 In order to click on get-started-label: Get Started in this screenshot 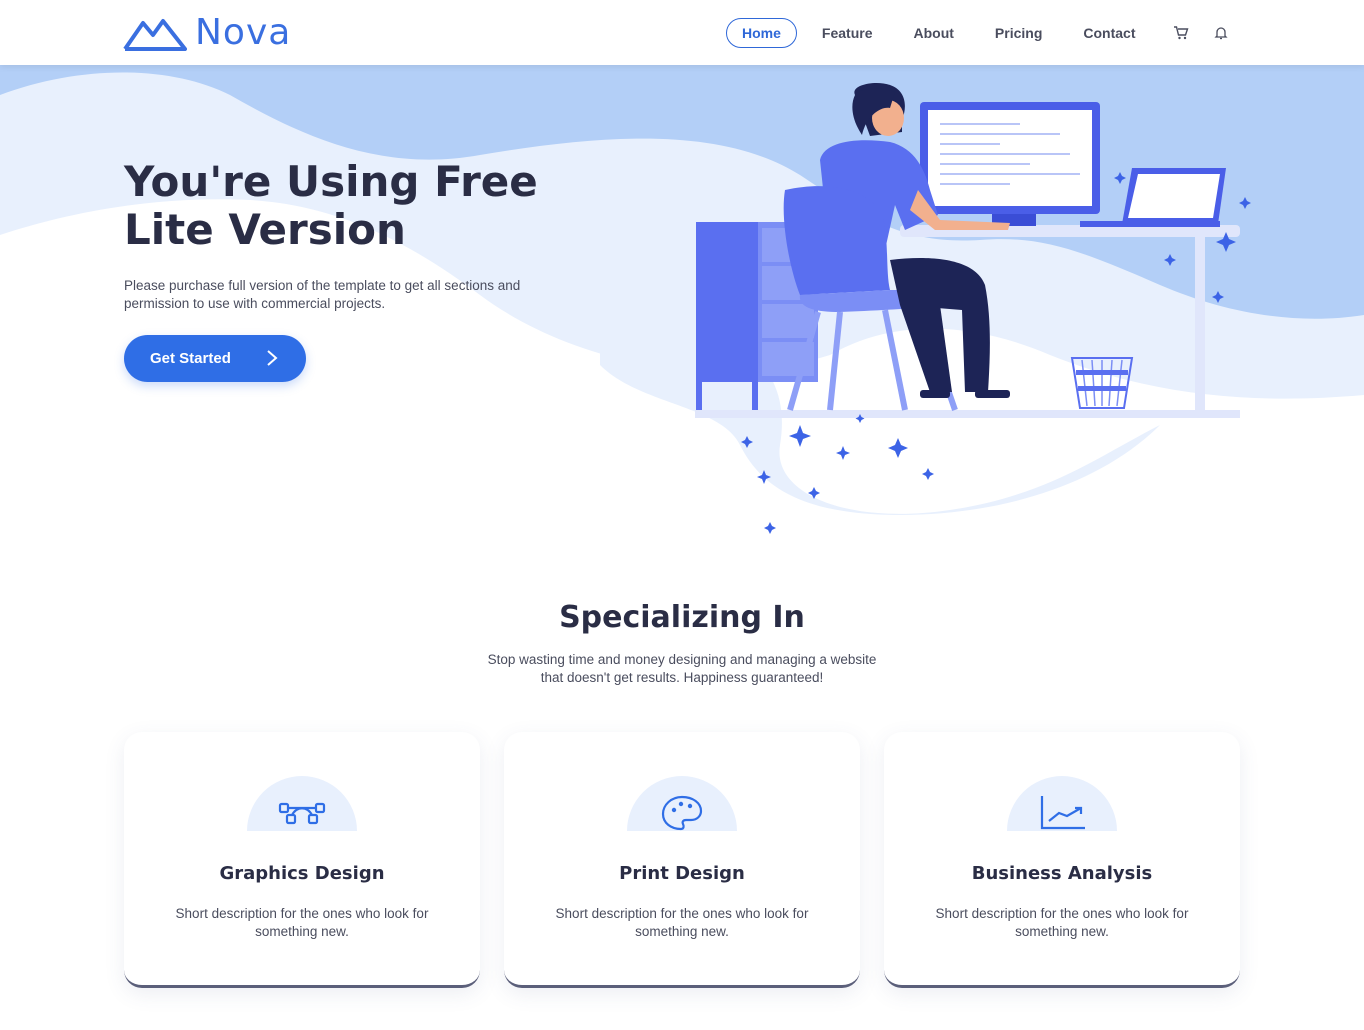, I will do `click(190, 358)`.